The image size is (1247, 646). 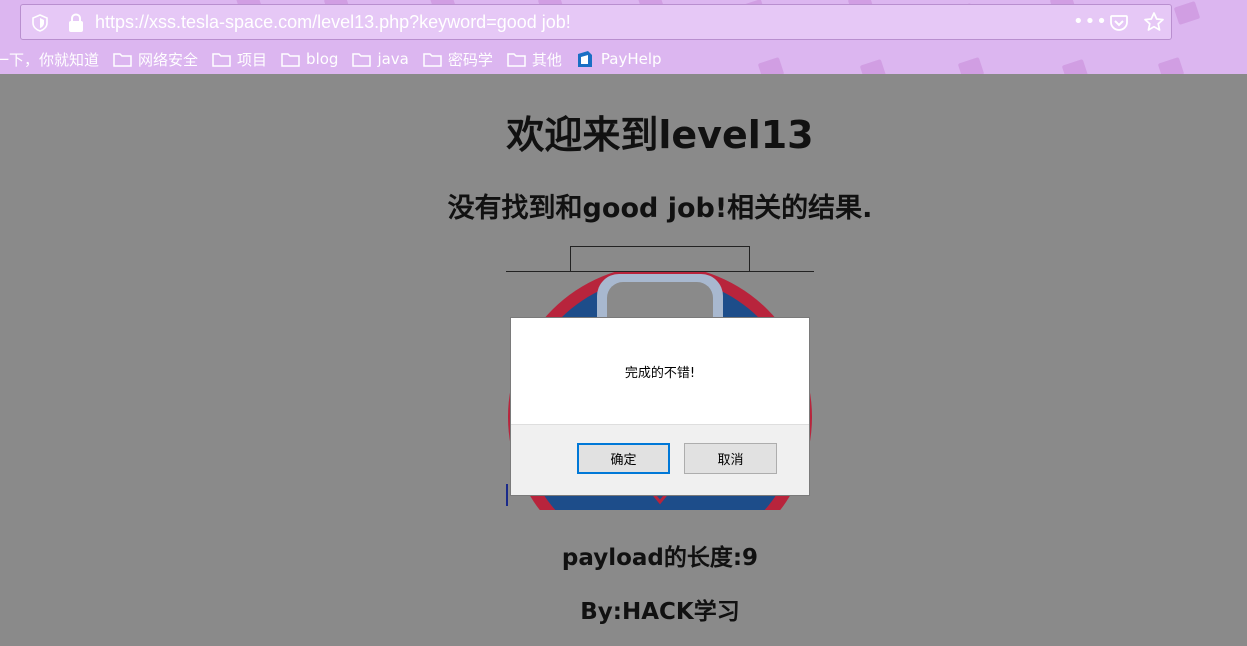 I want to click on bookmark-label: PayHelp, so click(x=631, y=59).